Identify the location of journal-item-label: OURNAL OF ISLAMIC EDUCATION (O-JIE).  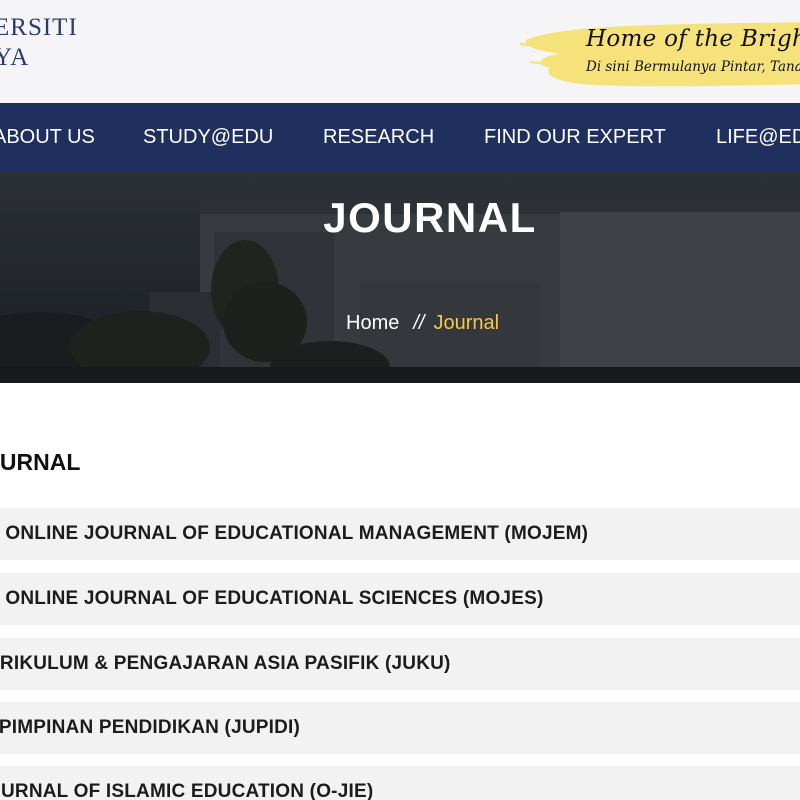
(187, 790).